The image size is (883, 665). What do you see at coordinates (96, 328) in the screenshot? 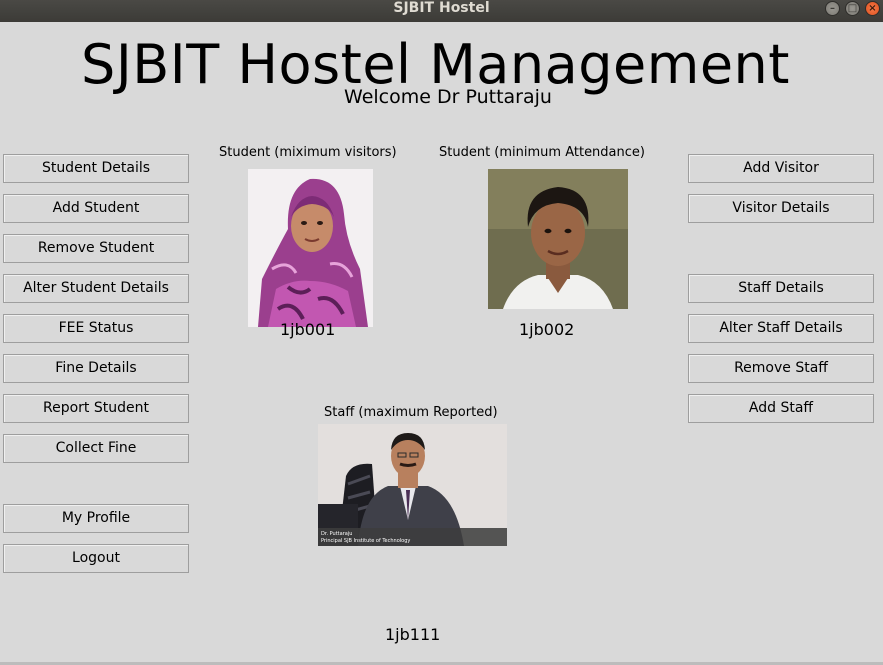
I see `fee-status-button: FEE Status` at bounding box center [96, 328].